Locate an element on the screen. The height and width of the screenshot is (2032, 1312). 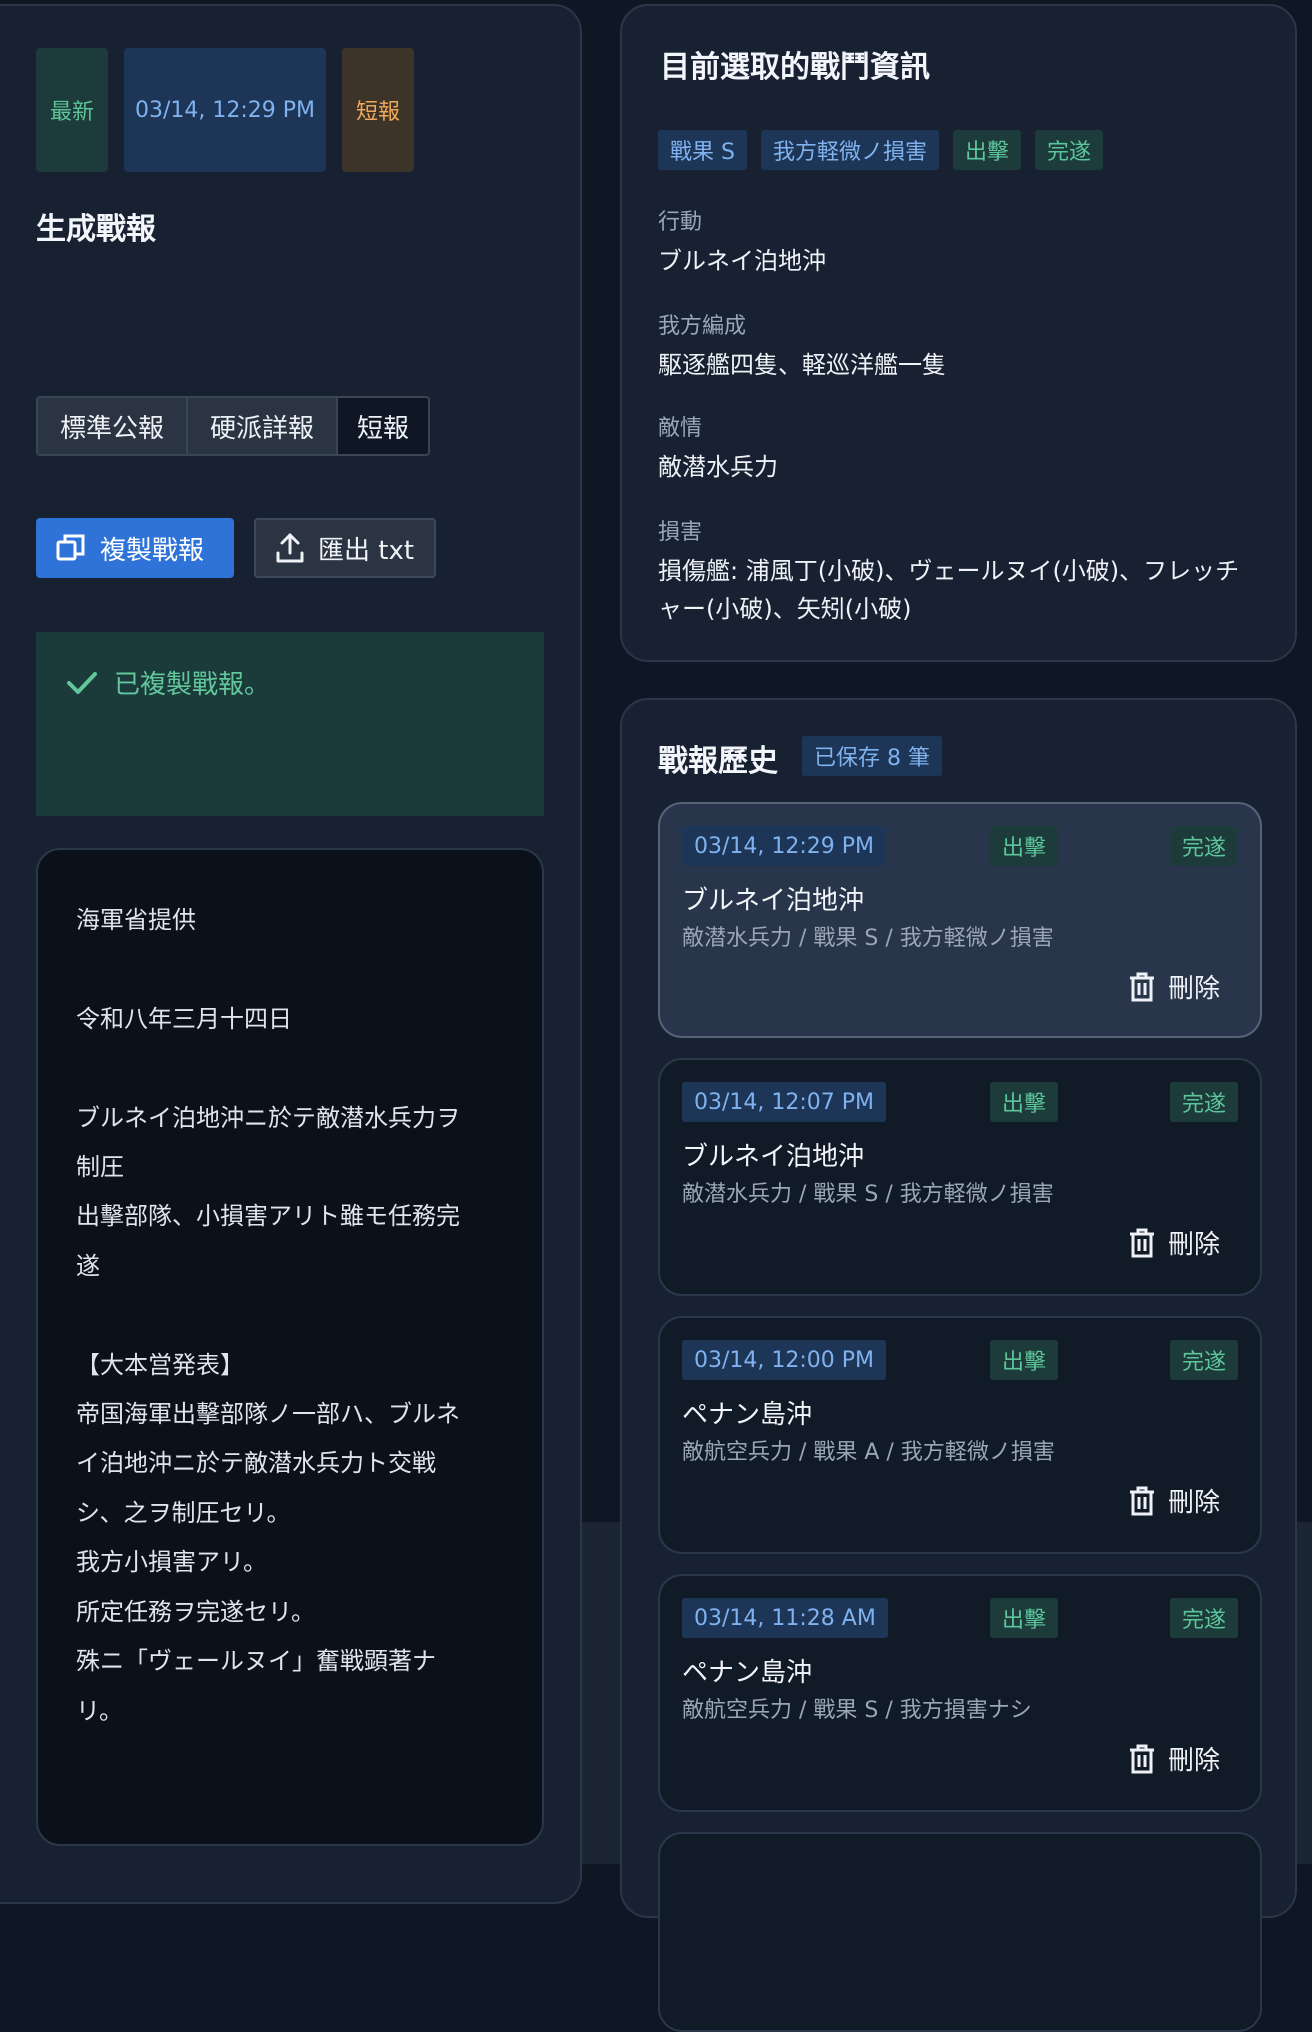
enemy-label: 敵情 is located at coordinates (680, 428).